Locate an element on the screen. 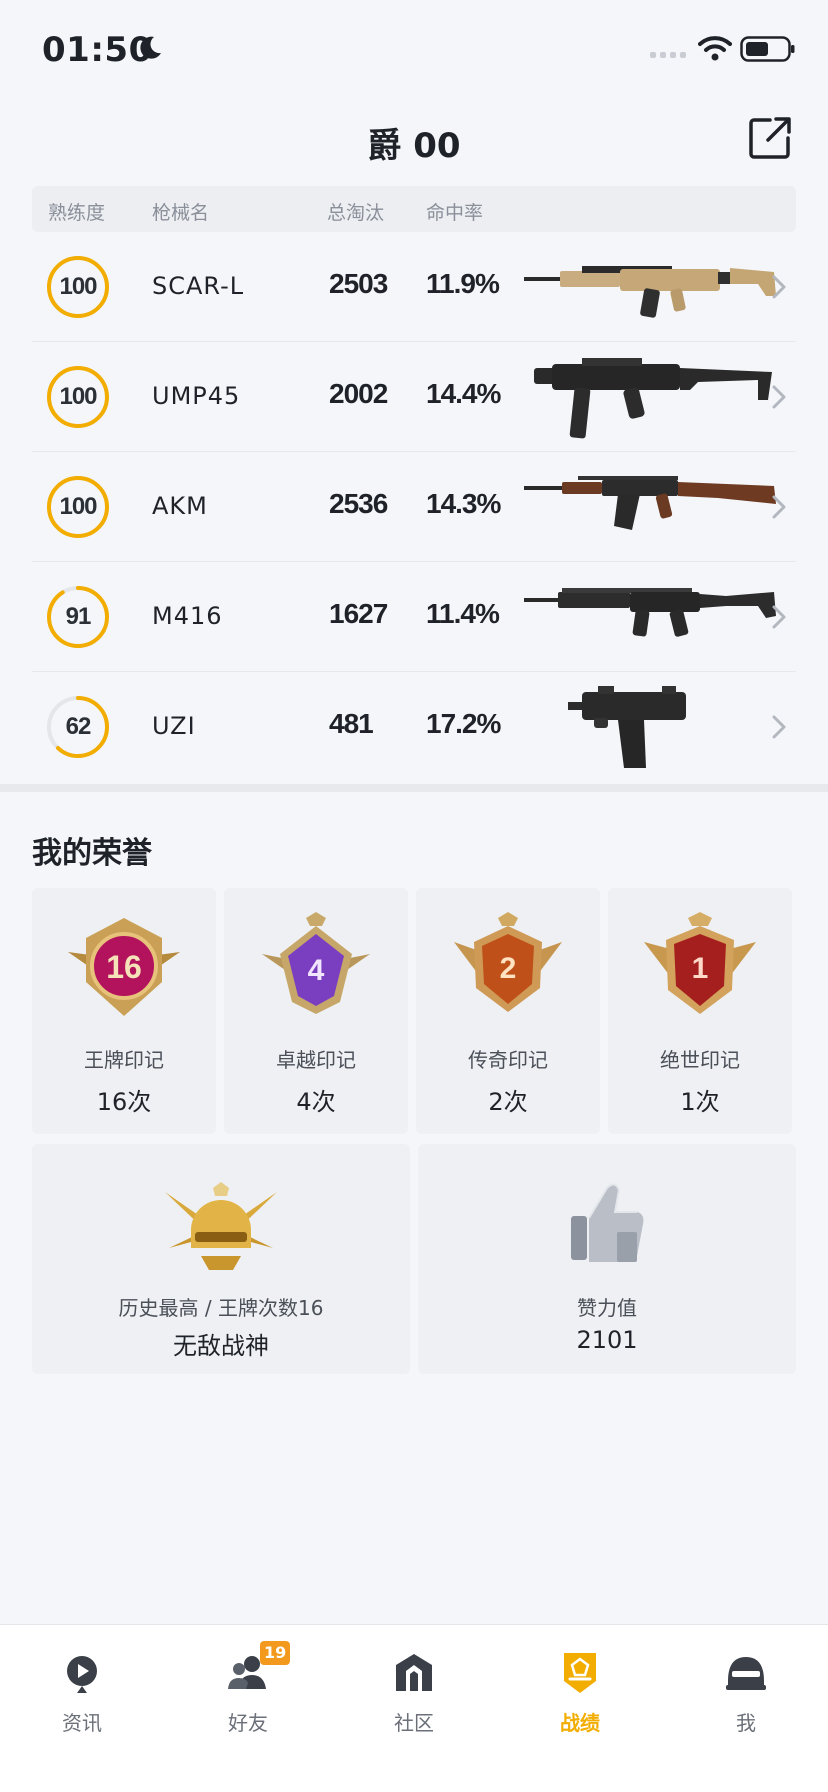 This screenshot has width=828, height=1792. badge-card-ace: 16 王牌印记 16次 is located at coordinates (124, 1011).